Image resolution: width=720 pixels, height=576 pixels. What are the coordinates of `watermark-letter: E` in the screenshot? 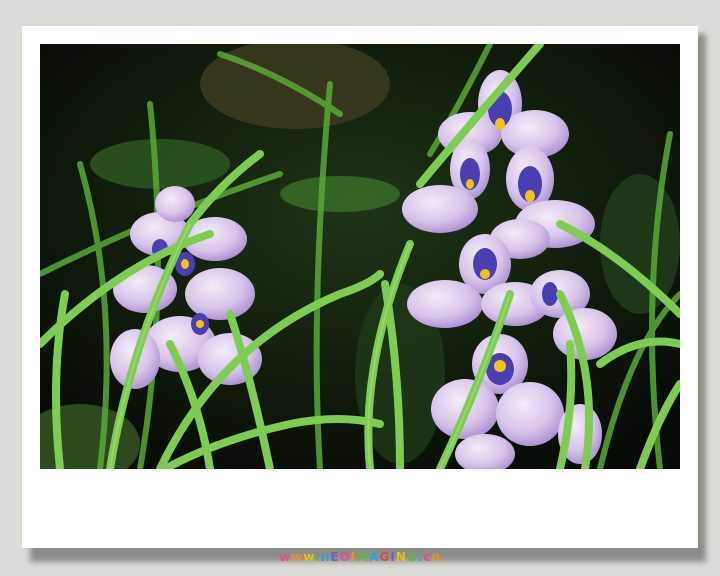 It's located at (335, 557).